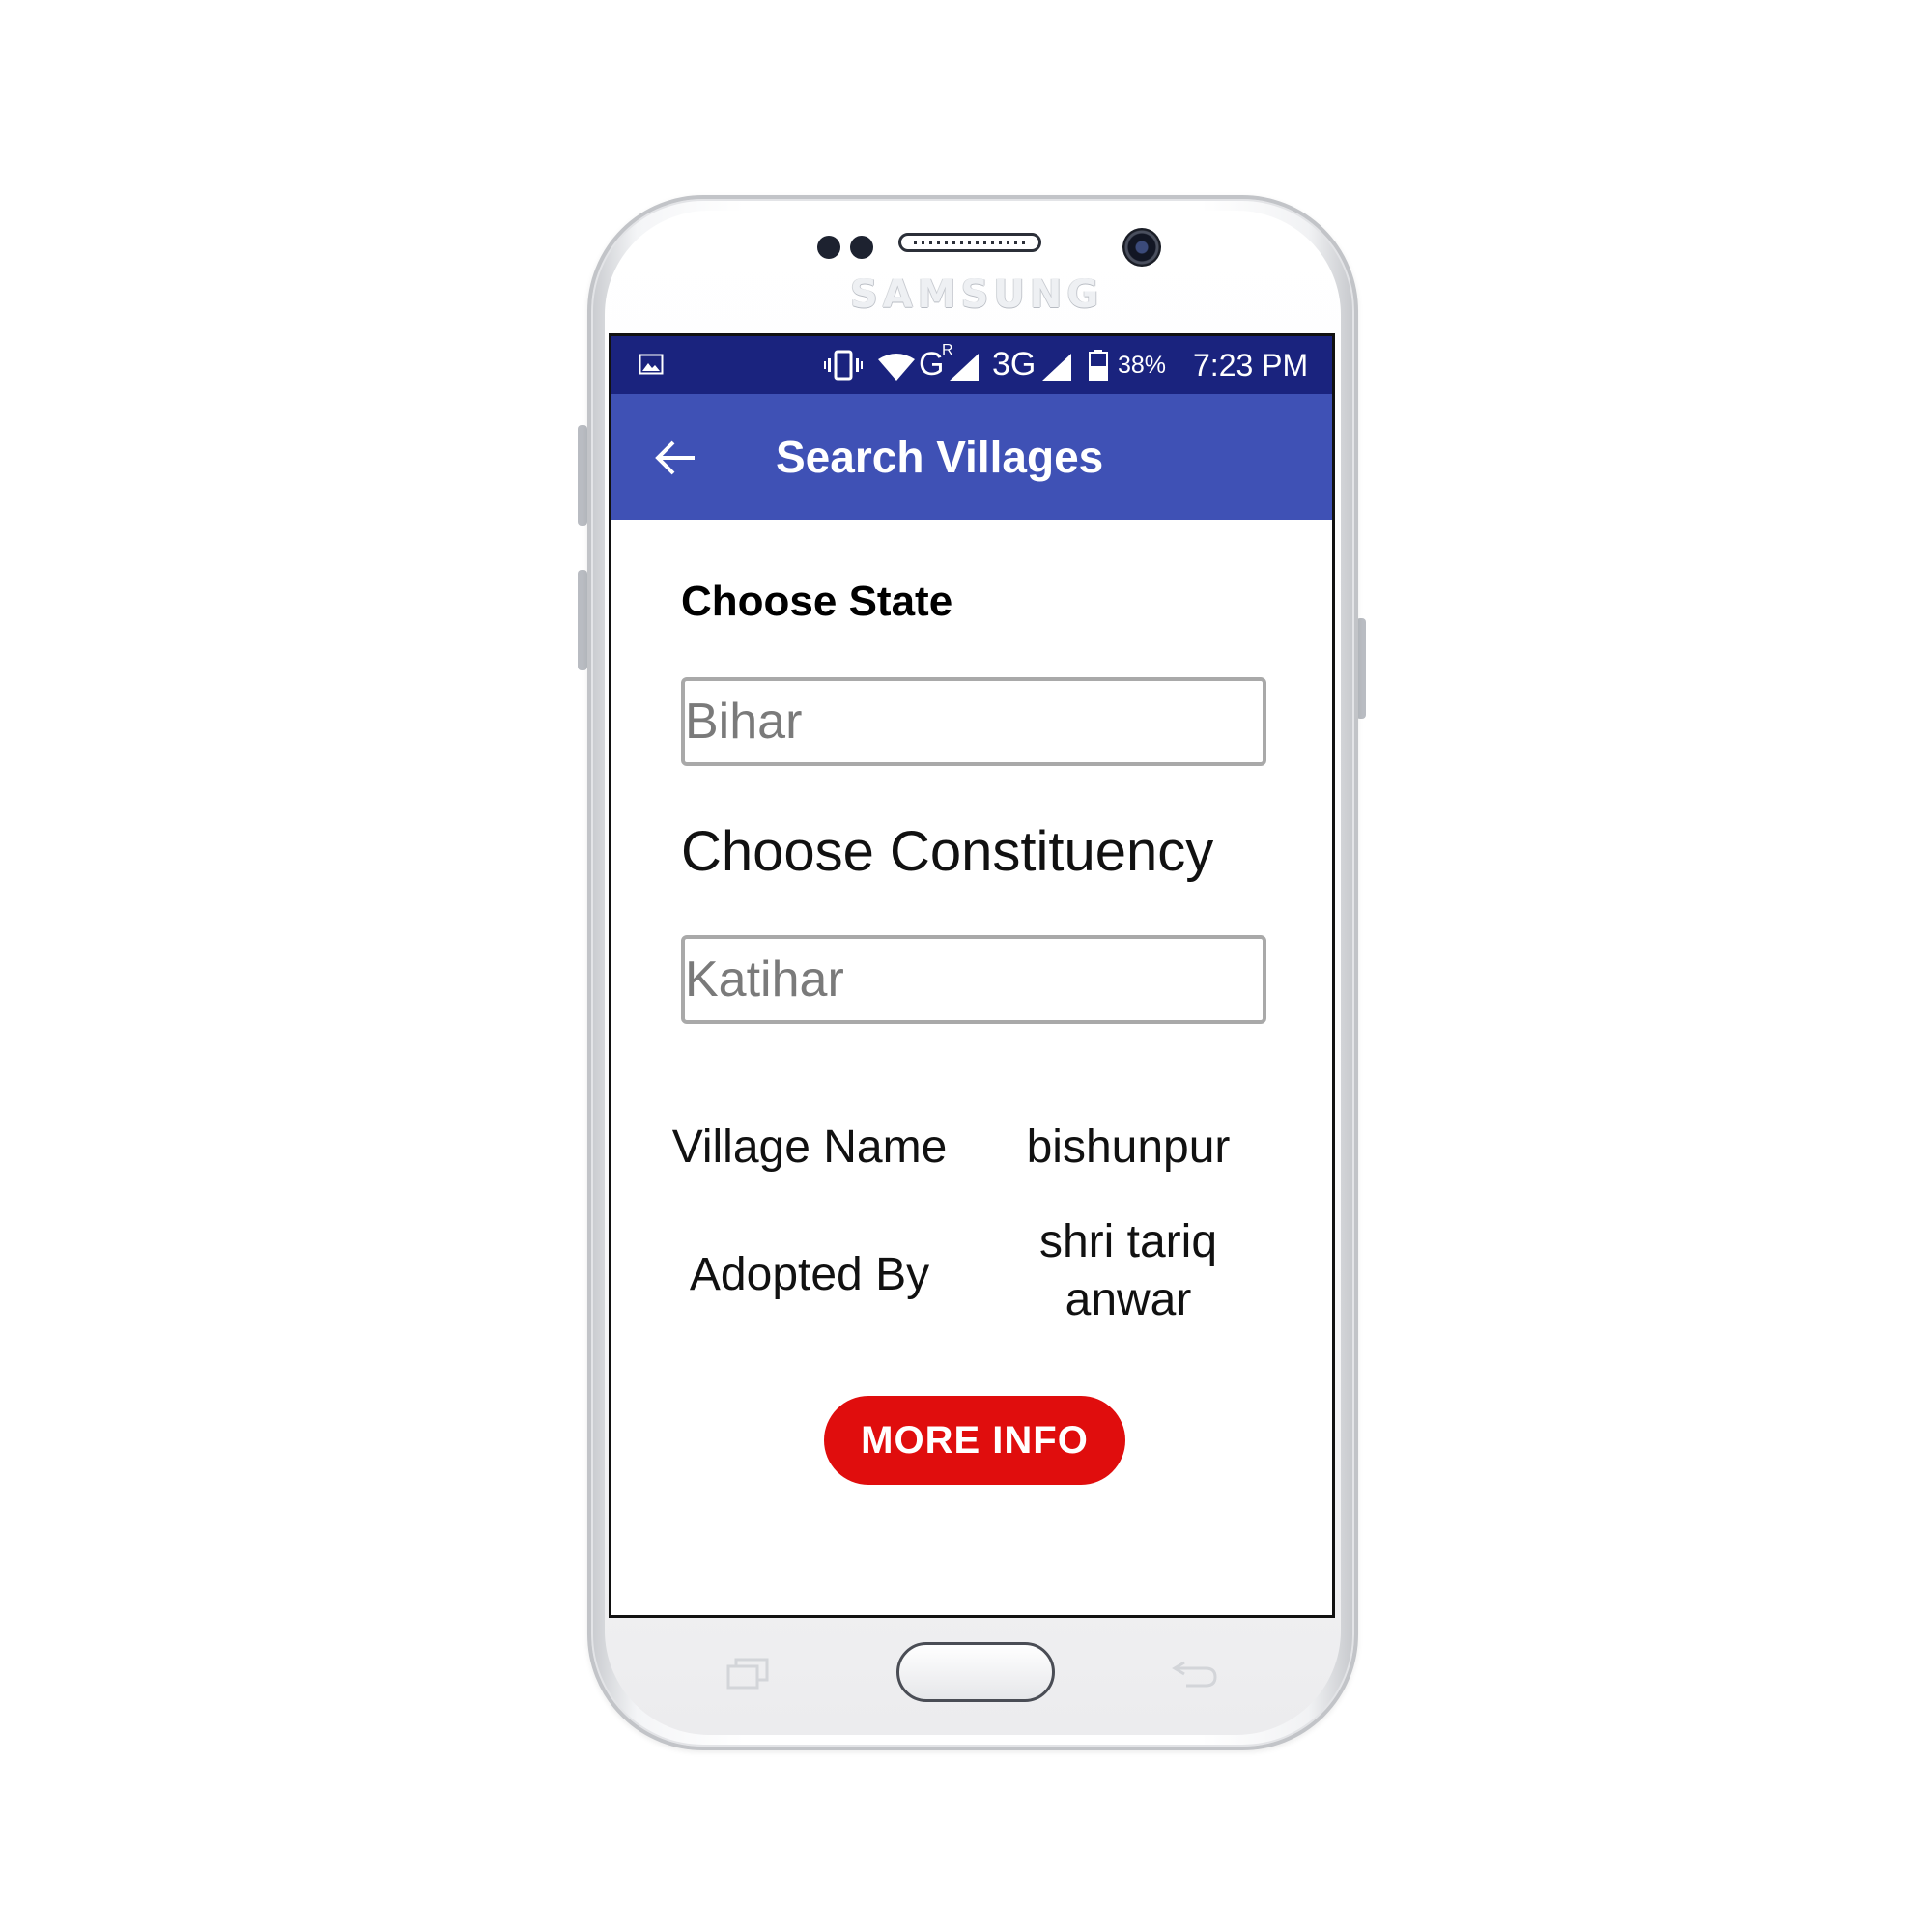  What do you see at coordinates (977, 294) in the screenshot?
I see `device-brand: SAMSUNG` at bounding box center [977, 294].